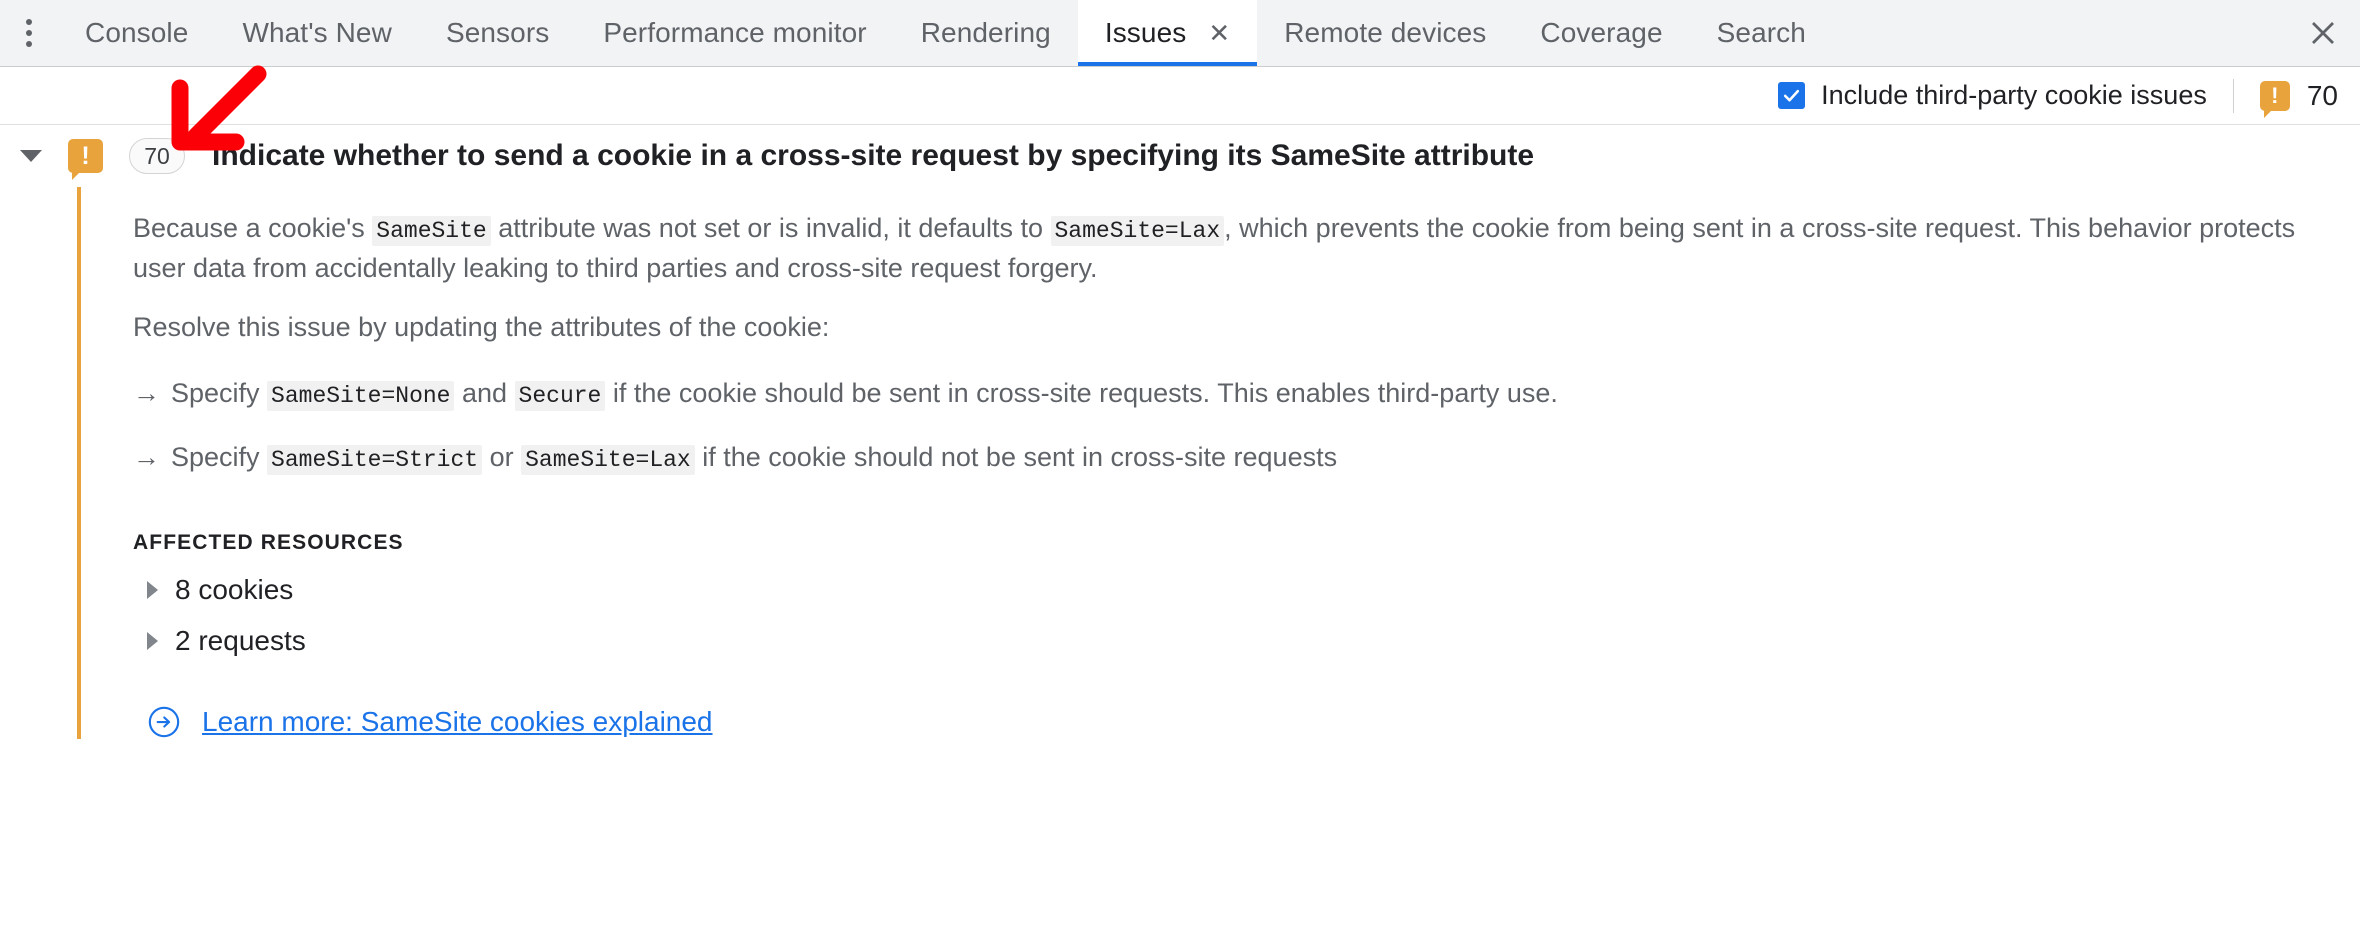  I want to click on tab-remote-devices: Remote devices, so click(1385, 33).